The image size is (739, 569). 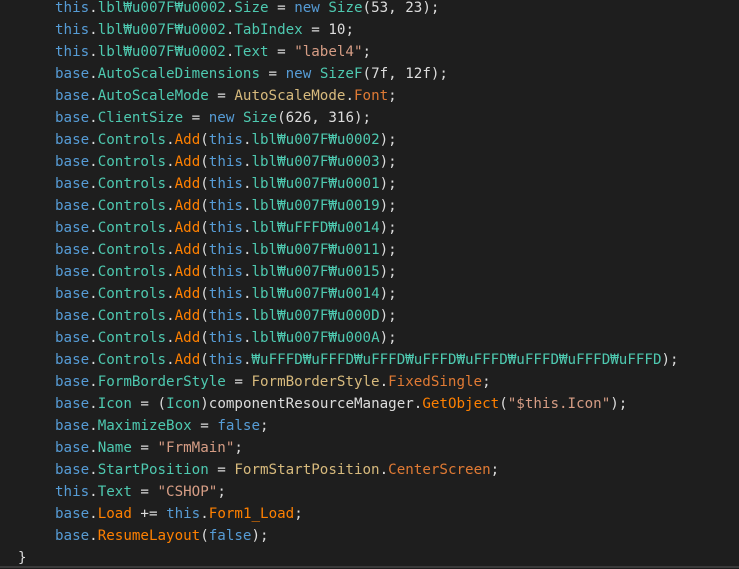 What do you see at coordinates (226, 272) in the screenshot?
I see `code-line: base.Controls.Add(this.lbl₩u007F₩u0015);` at bounding box center [226, 272].